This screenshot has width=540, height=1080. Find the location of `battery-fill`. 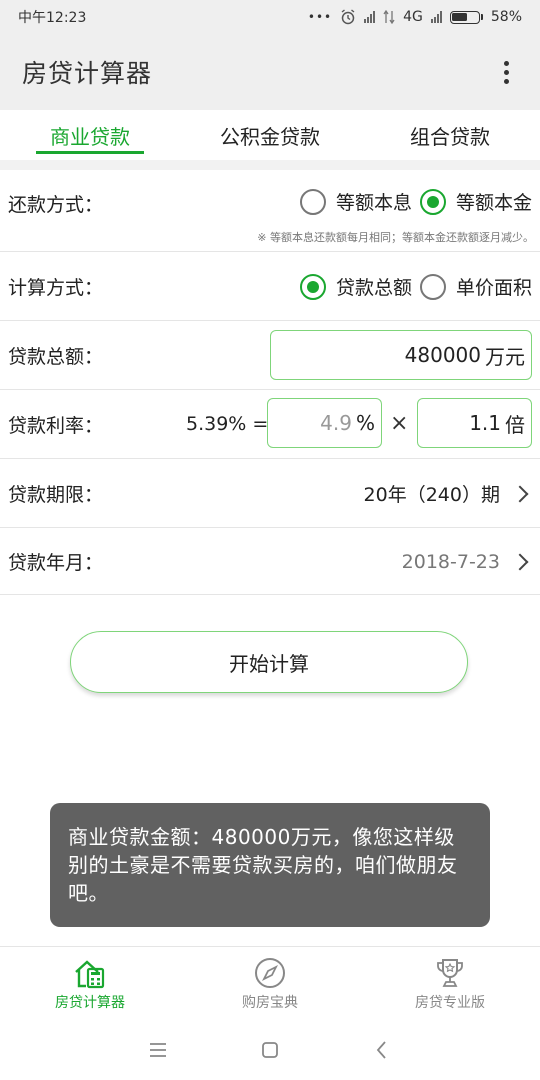

battery-fill is located at coordinates (459, 17).